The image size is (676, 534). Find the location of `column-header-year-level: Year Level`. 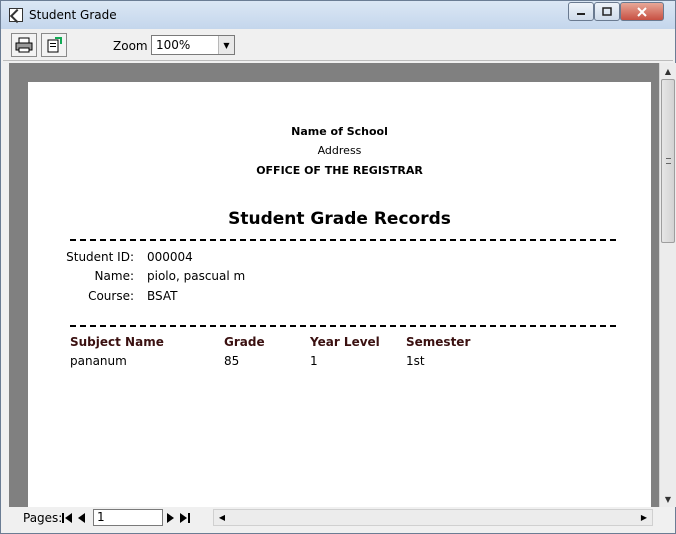

column-header-year-level: Year Level is located at coordinates (345, 342).